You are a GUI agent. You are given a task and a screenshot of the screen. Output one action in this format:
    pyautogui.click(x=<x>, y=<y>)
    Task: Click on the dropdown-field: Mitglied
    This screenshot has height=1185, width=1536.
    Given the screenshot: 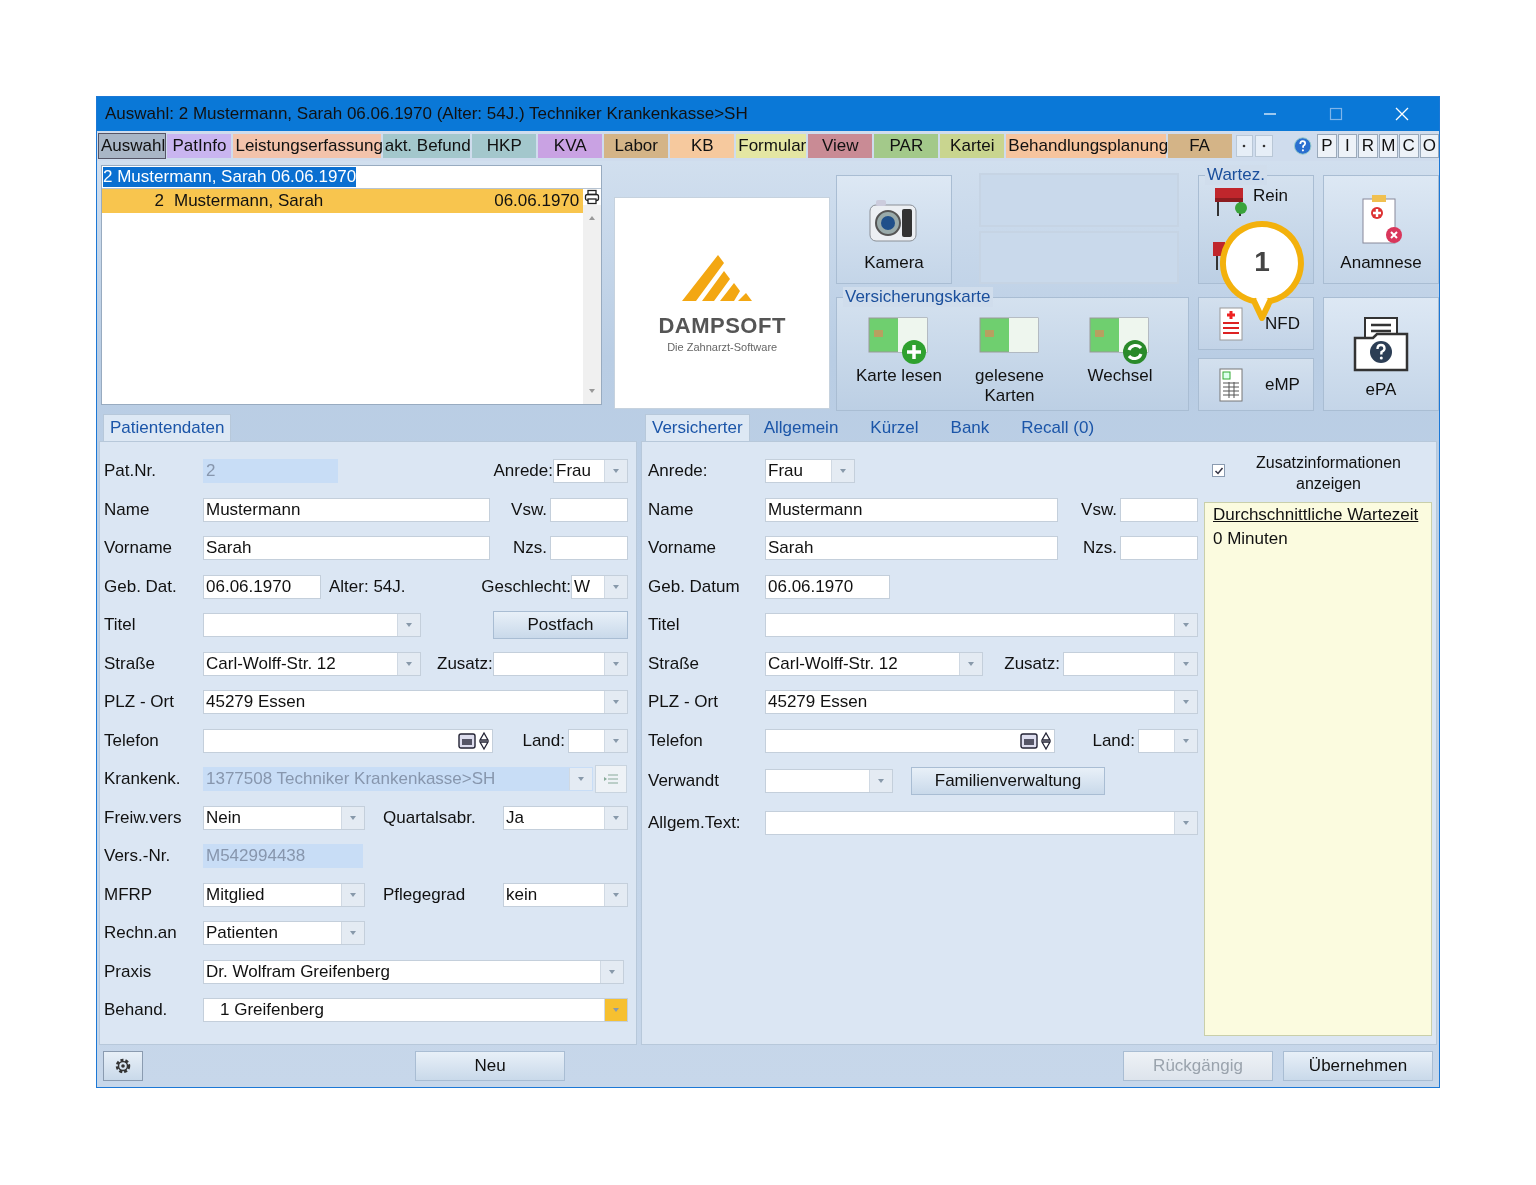 What is the action you would take?
    pyautogui.click(x=284, y=894)
    